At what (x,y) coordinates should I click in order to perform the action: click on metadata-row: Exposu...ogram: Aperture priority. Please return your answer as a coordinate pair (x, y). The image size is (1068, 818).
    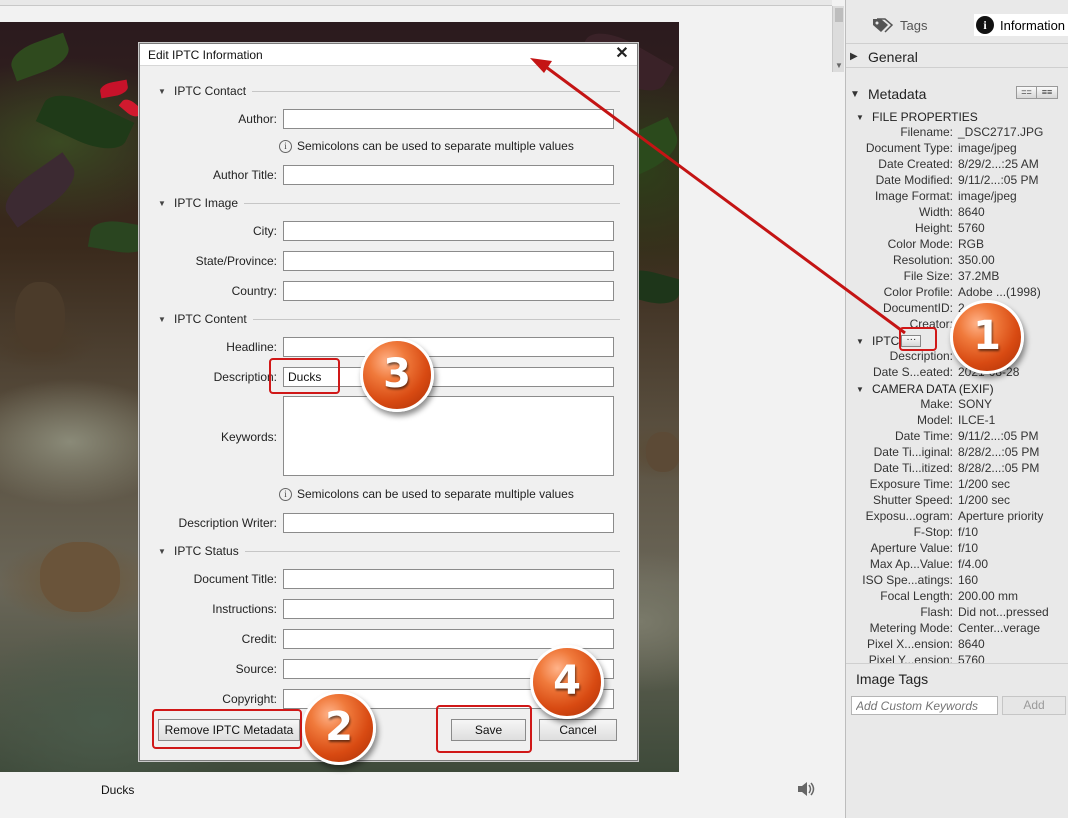
    Looking at the image, I should click on (957, 517).